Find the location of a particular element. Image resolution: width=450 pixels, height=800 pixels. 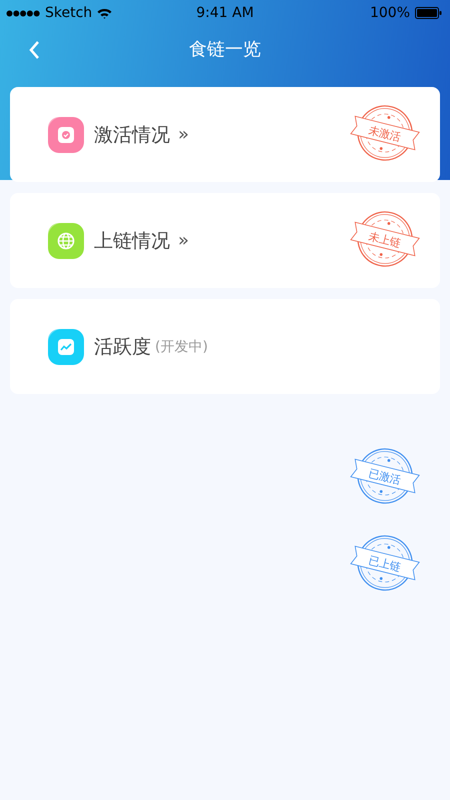

wifi-icon is located at coordinates (104, 13).